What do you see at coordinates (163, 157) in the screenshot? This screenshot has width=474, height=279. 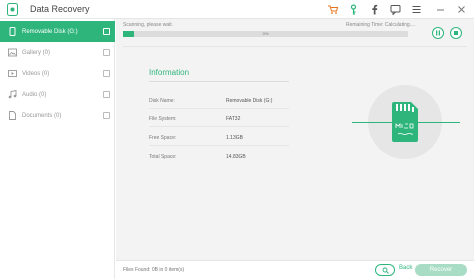 I see `total-space-label: Total Space:` at bounding box center [163, 157].